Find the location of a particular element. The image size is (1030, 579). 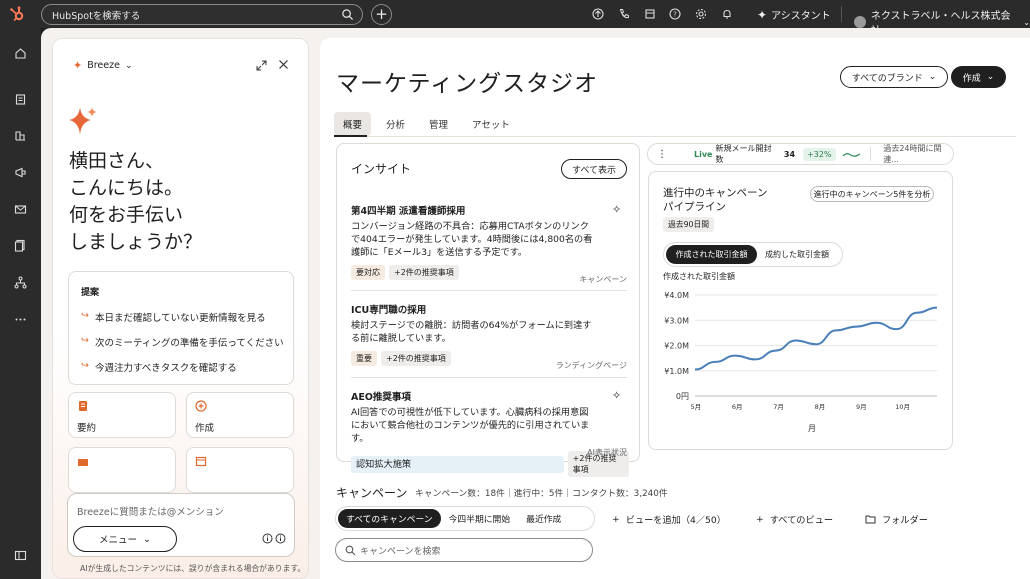

settings-gear-icon is located at coordinates (701, 14).